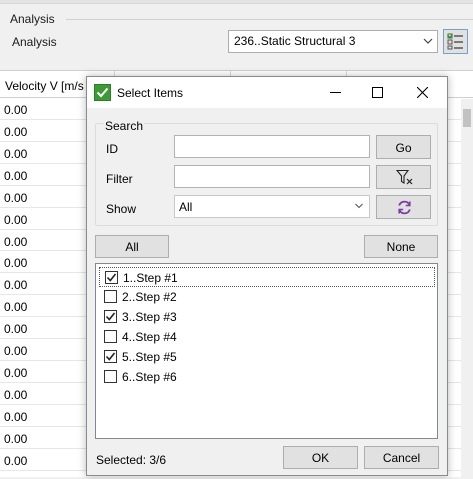 Image resolution: width=473 pixels, height=479 pixels. Describe the element at coordinates (267, 377) in the screenshot. I see `list-item: 6..Step #6` at that location.